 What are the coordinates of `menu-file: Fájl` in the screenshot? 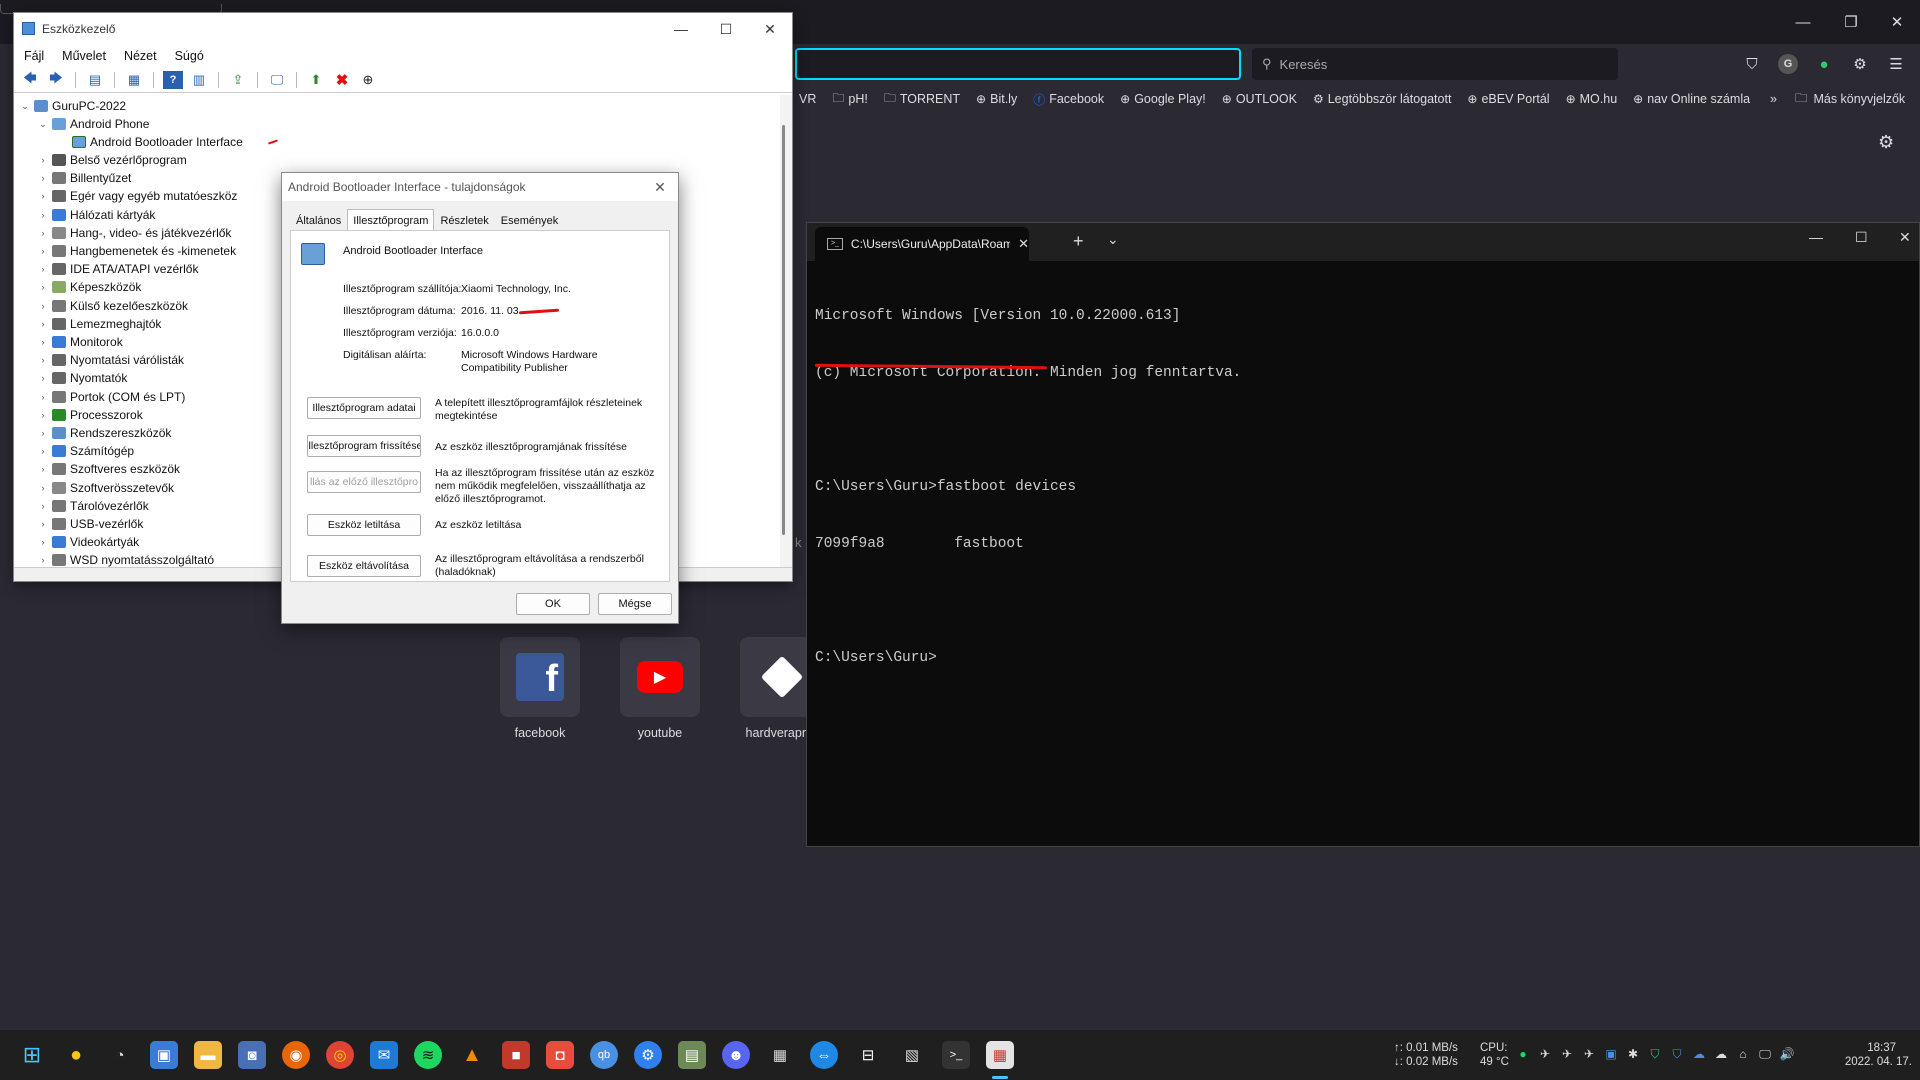 It's located at (34, 56).